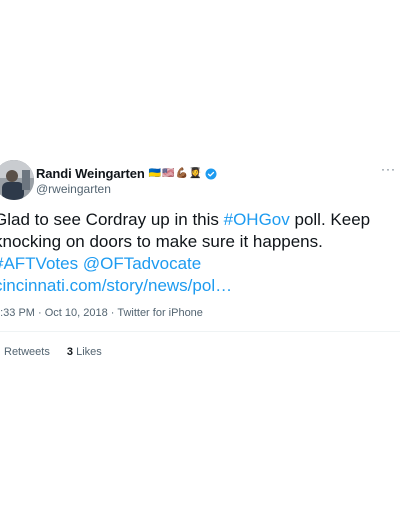  Describe the element at coordinates (175, 173) in the screenshot. I see `name-emojis: 🇺🇦🇺🇸💪🏾👩‍🎓` at that location.